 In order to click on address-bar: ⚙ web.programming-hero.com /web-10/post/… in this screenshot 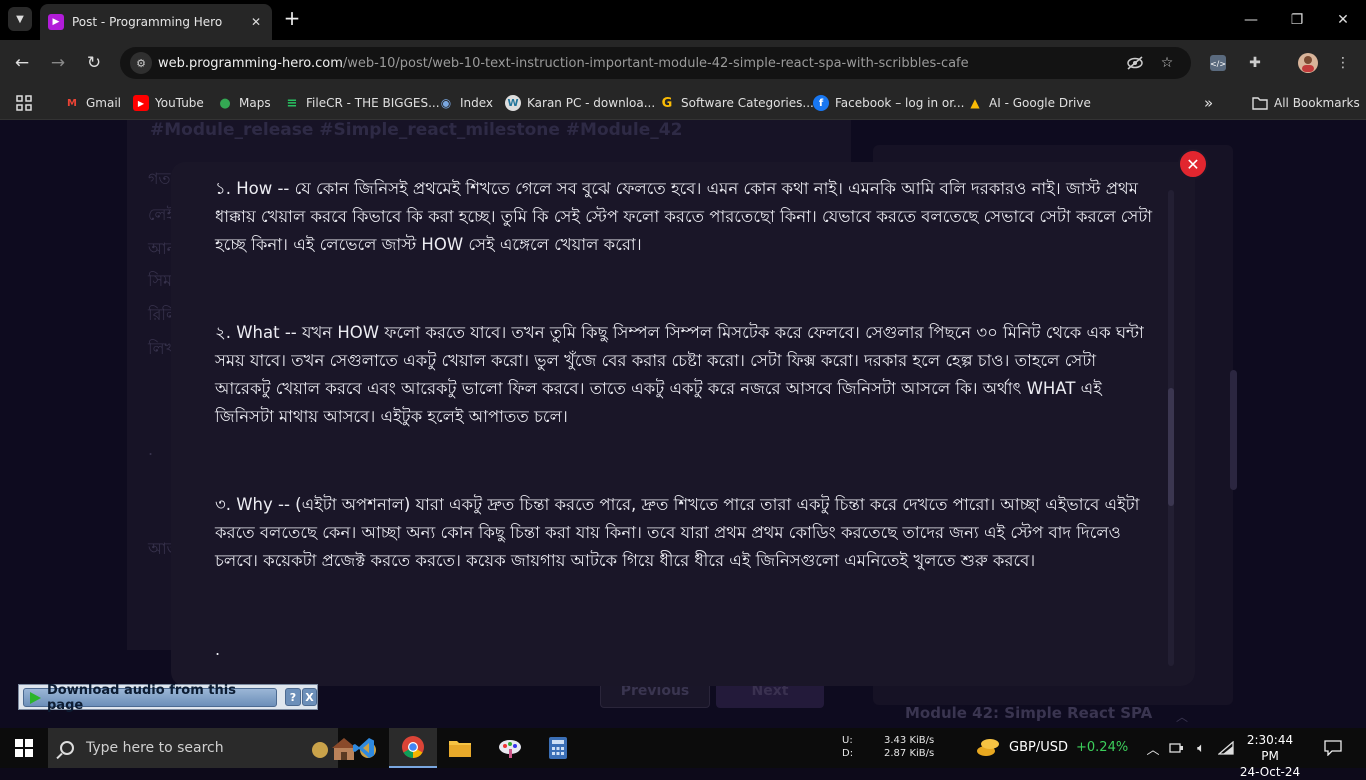, I will do `click(655, 63)`.